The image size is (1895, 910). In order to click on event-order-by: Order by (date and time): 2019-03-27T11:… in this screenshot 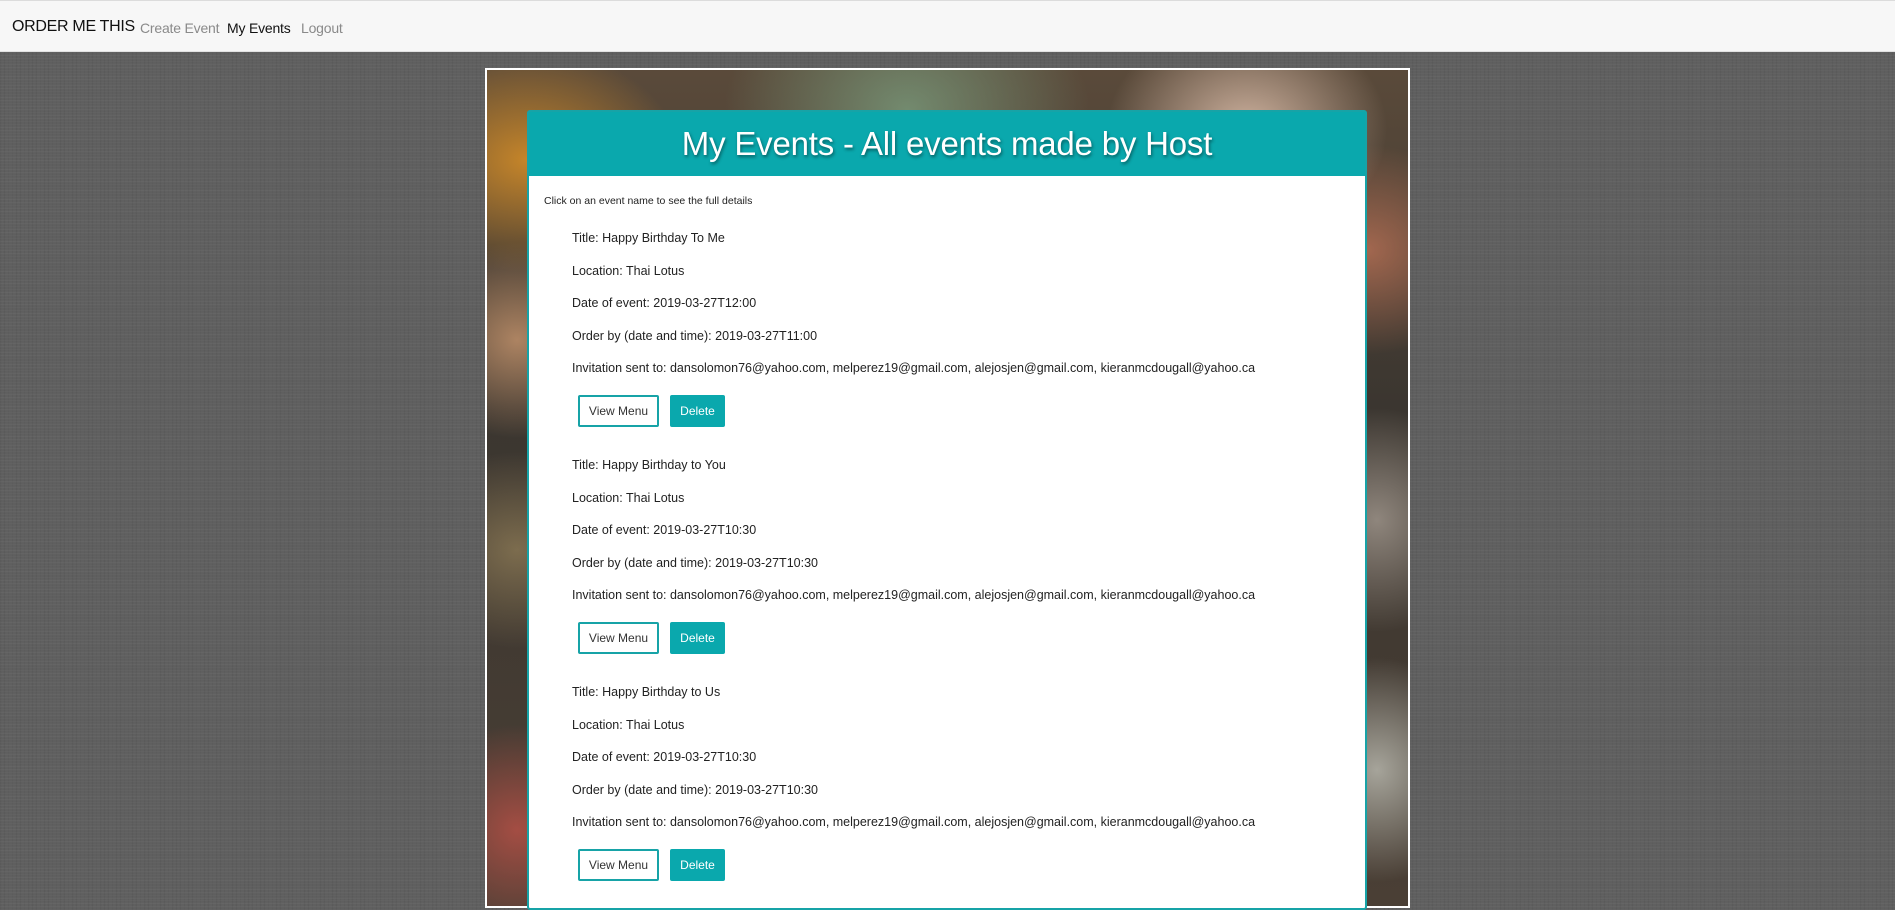, I will do `click(695, 335)`.